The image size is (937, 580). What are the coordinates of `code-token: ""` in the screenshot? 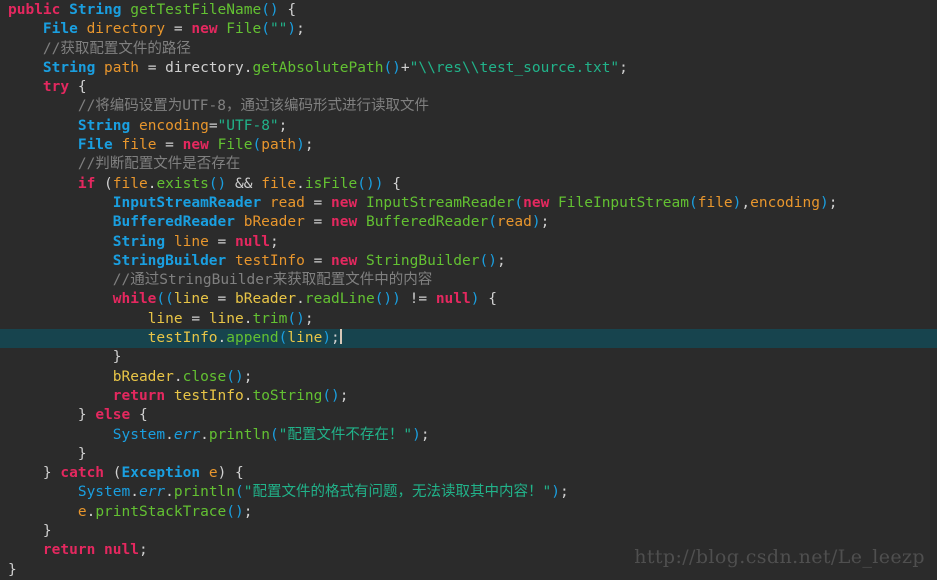 It's located at (278, 29).